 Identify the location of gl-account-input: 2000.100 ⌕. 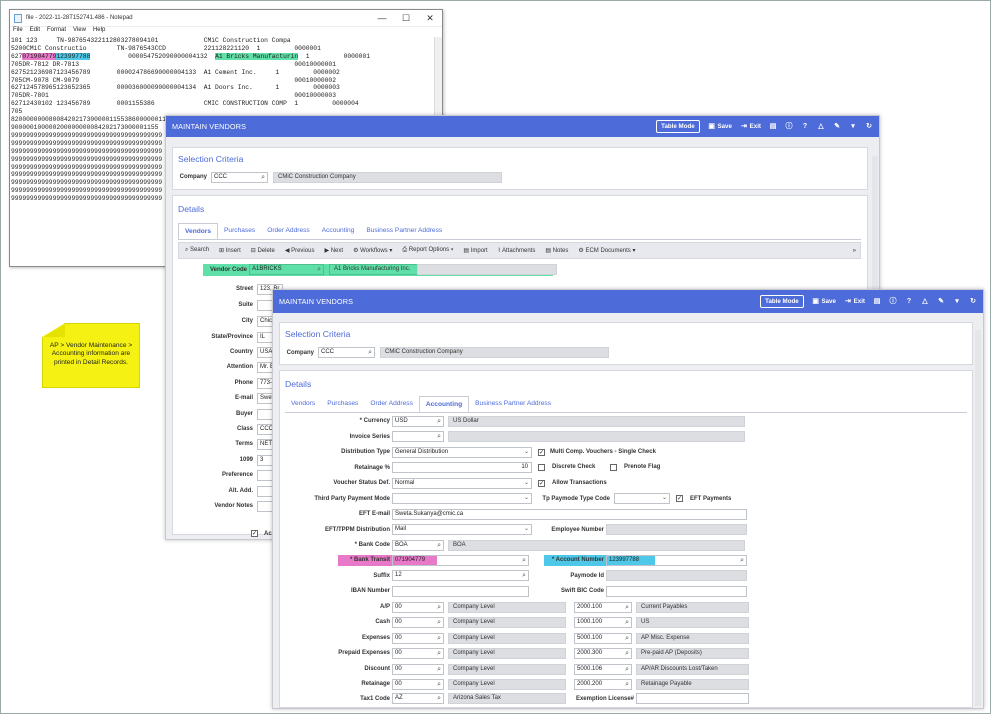
(603, 607).